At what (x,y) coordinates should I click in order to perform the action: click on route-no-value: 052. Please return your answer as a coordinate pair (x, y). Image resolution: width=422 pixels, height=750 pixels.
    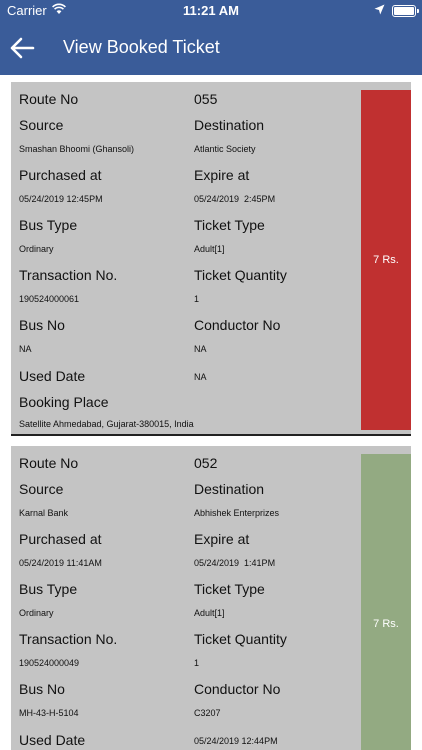
    Looking at the image, I should click on (206, 463).